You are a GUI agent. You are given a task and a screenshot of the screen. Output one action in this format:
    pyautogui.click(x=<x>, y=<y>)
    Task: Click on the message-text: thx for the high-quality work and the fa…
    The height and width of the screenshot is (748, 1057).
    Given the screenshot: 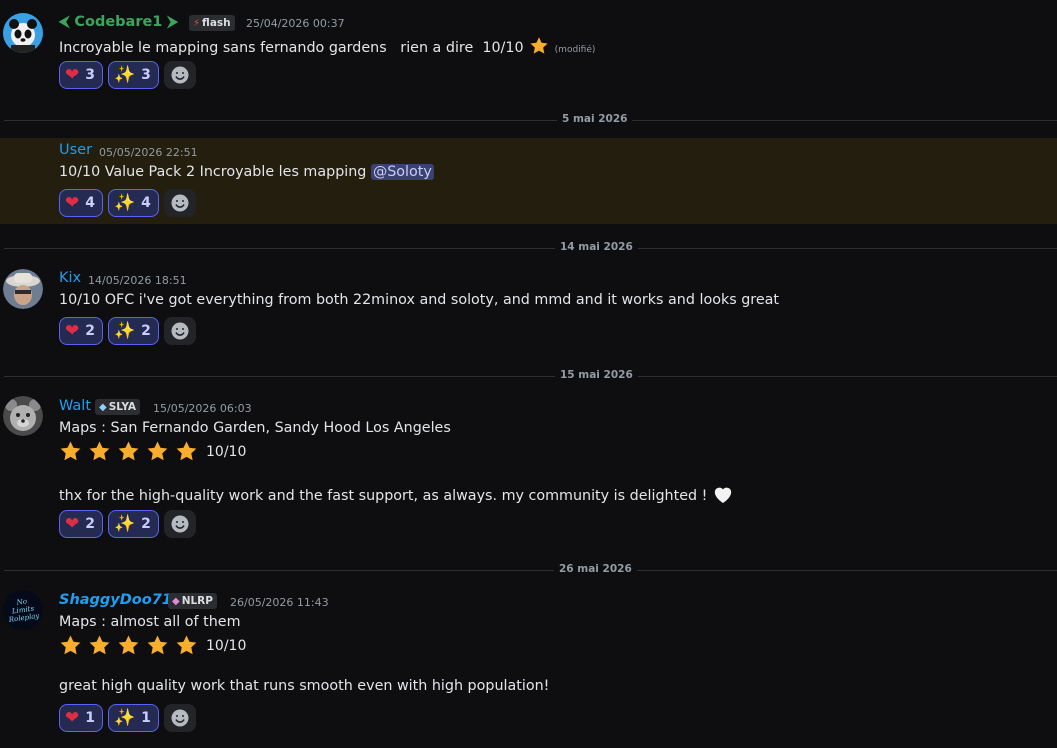 What is the action you would take?
    pyautogui.click(x=396, y=494)
    